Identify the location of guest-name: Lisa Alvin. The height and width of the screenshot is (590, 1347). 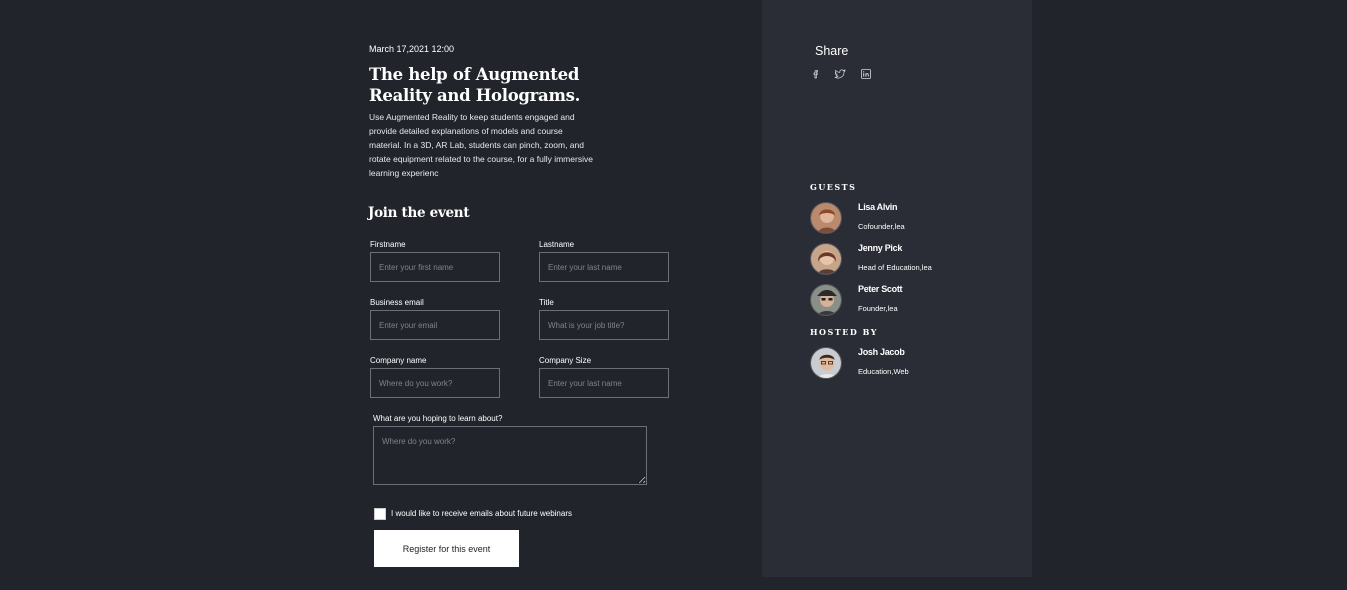
(878, 207).